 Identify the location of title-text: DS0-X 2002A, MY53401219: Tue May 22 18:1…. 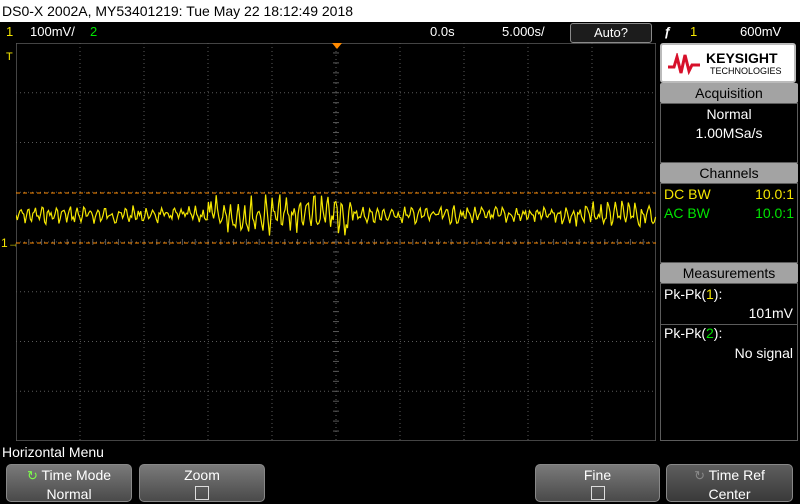
(178, 11).